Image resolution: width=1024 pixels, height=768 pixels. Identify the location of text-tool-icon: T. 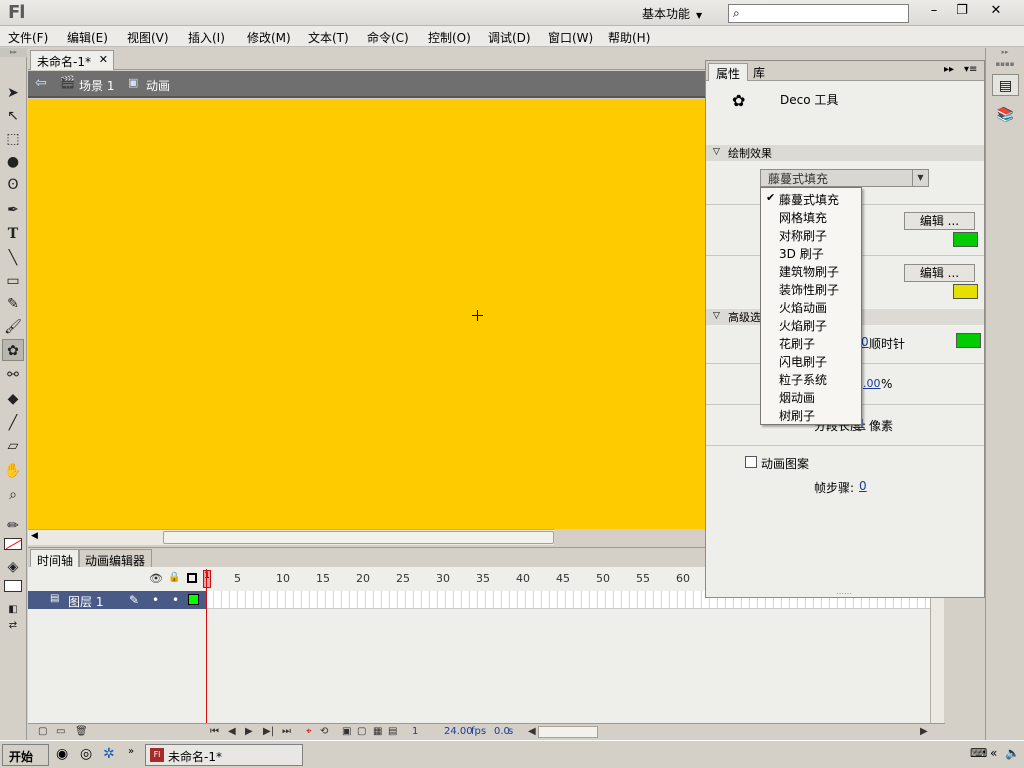
(13, 234).